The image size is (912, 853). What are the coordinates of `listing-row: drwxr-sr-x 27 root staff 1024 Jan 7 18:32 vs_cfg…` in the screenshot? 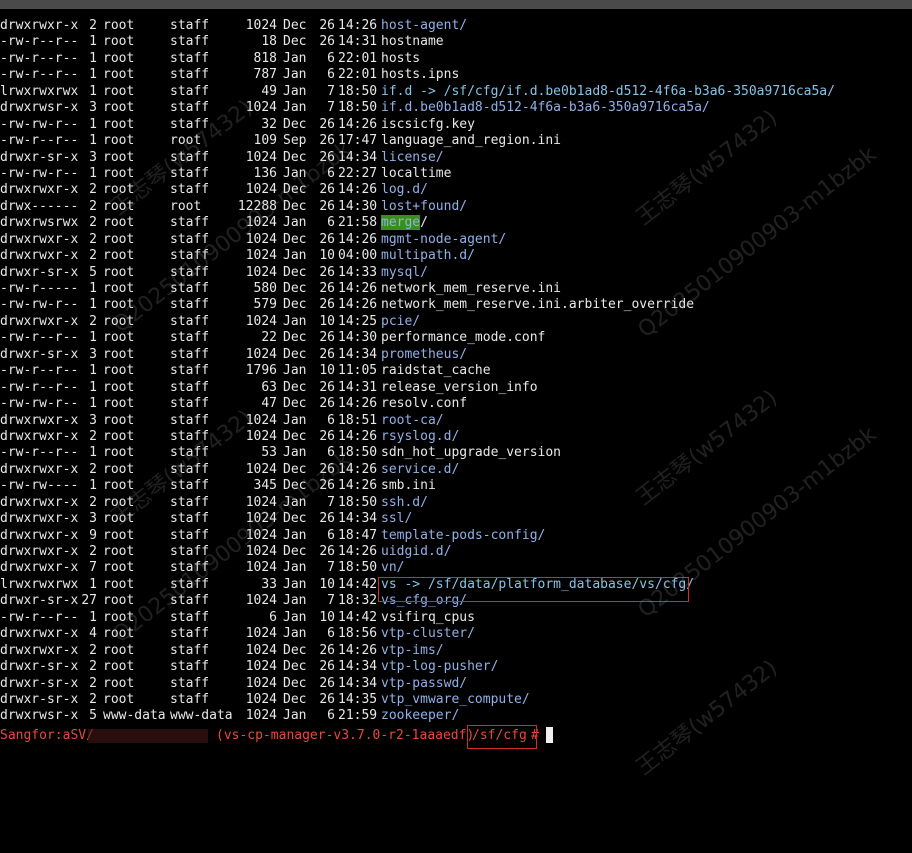 It's located at (456, 601).